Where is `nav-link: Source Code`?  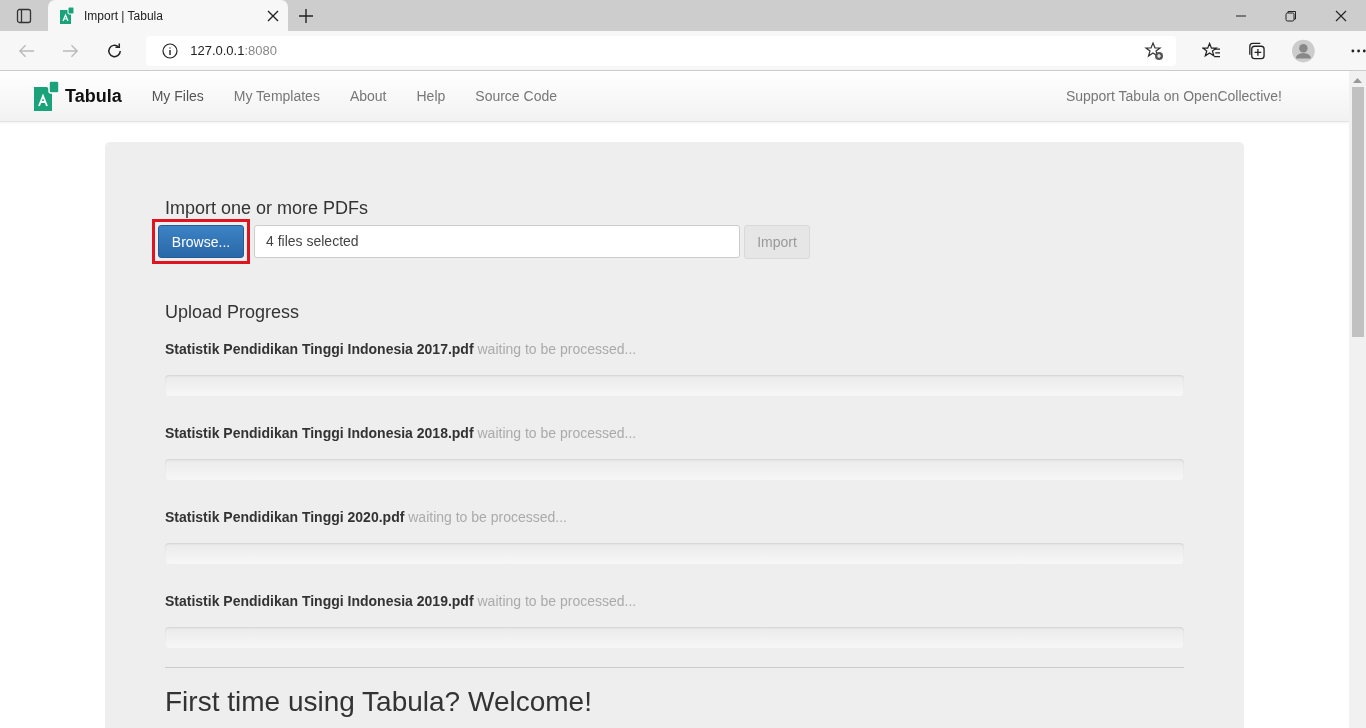 nav-link: Source Code is located at coordinates (516, 96).